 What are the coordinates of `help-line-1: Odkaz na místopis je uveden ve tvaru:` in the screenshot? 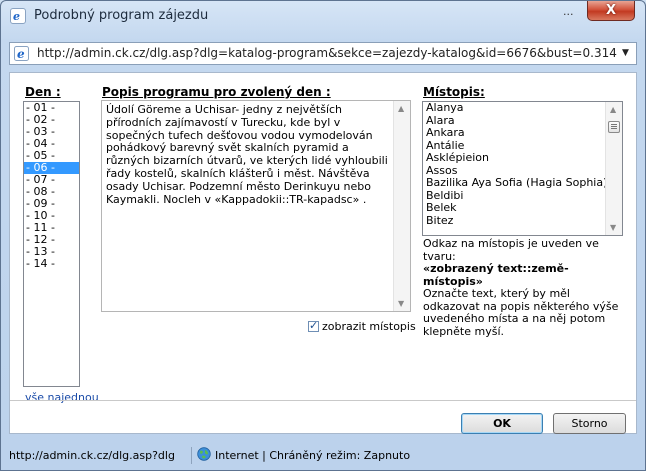 It's located at (511, 250).